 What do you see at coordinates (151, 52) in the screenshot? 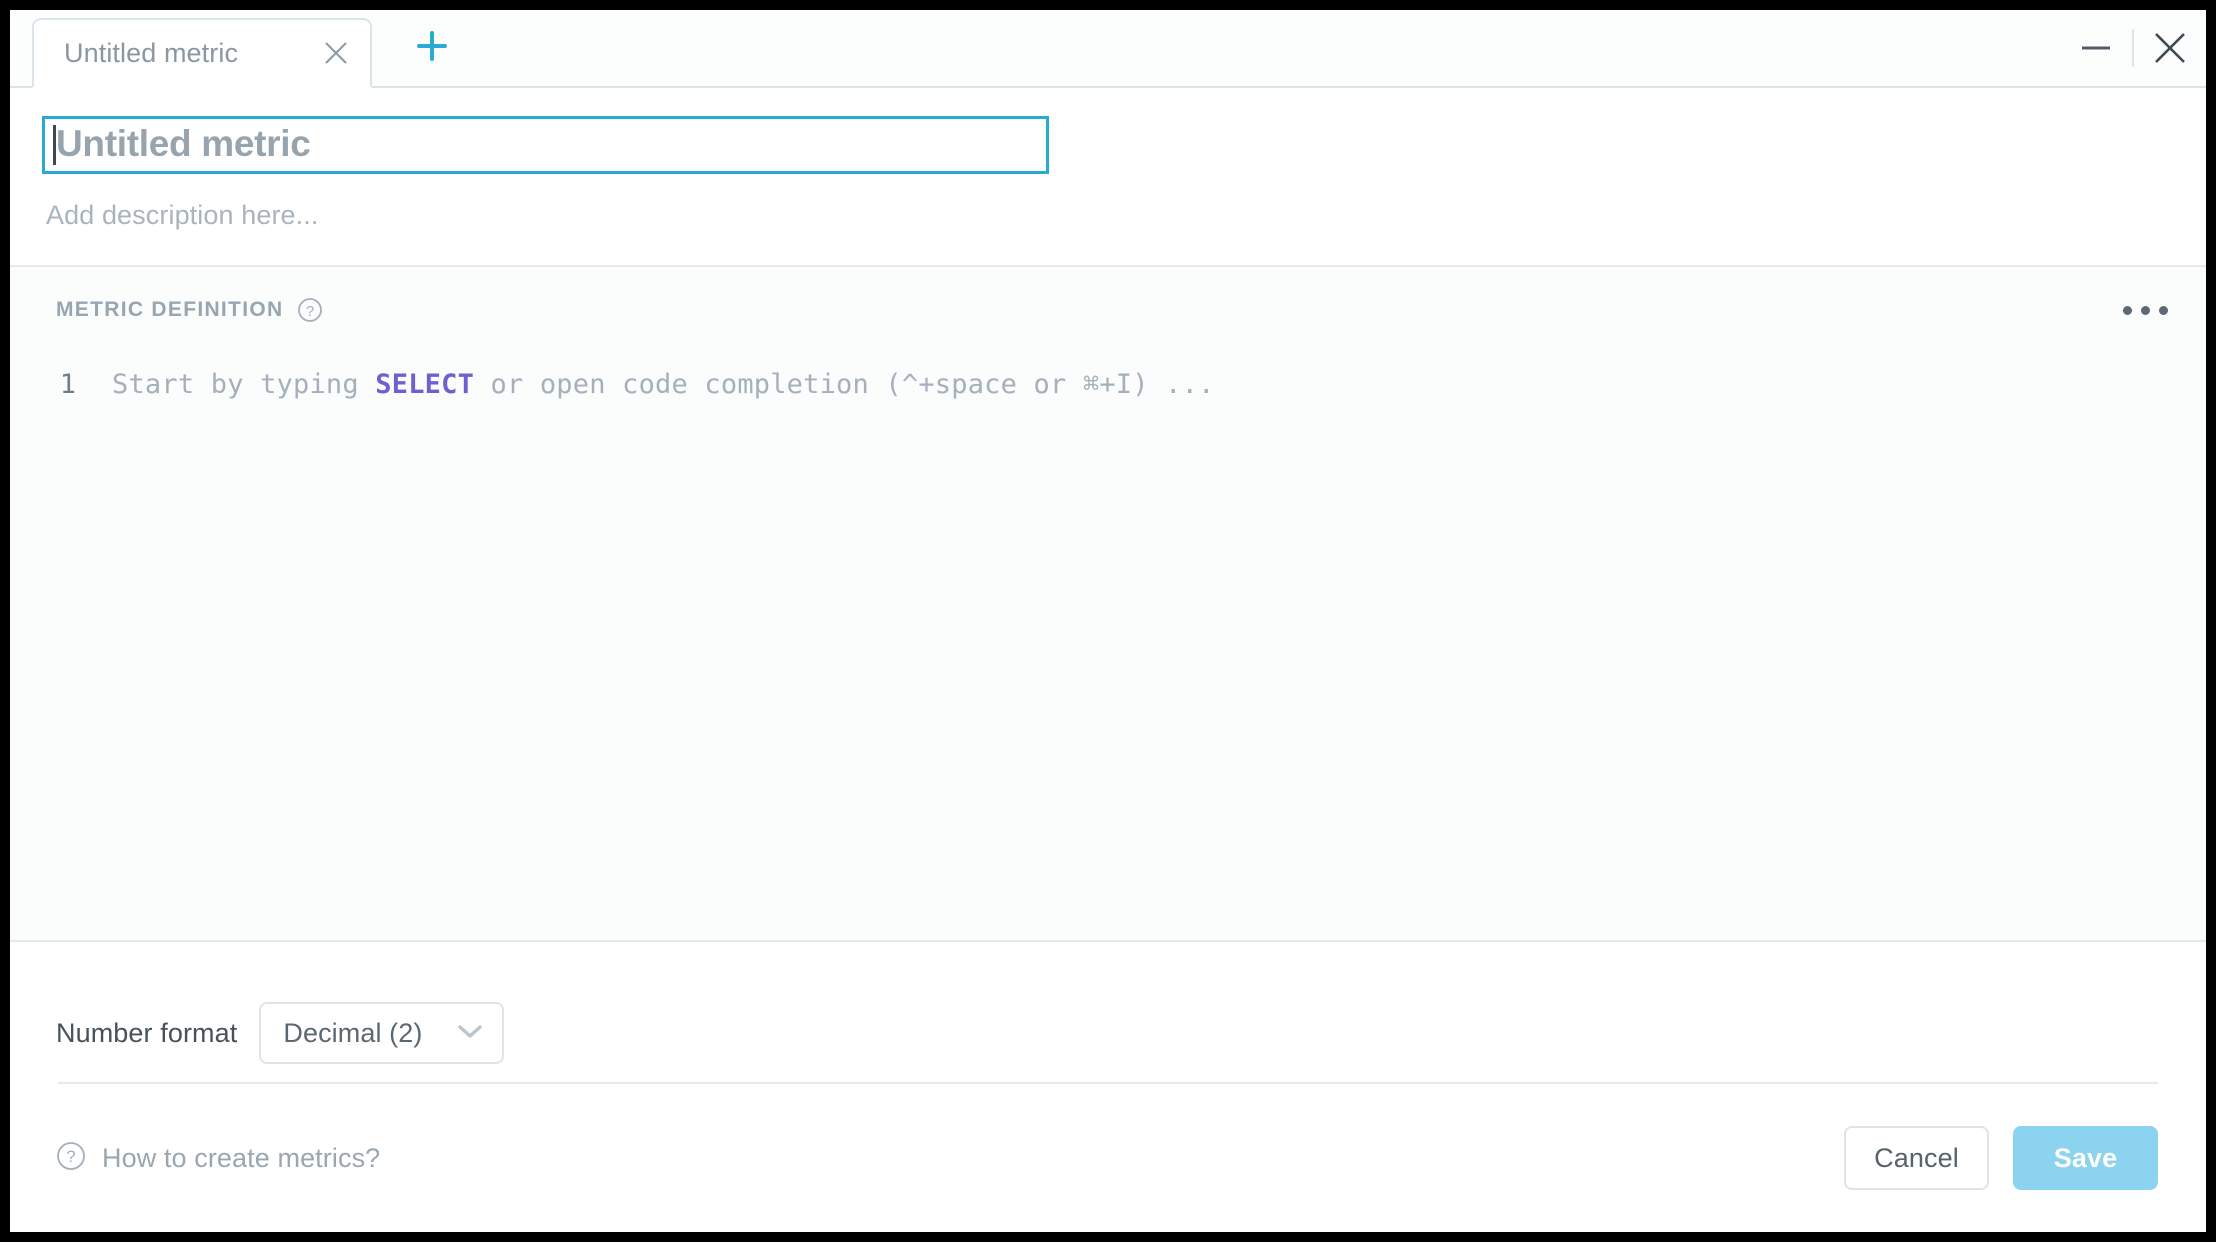
I see `tab-label: Untitled metric` at bounding box center [151, 52].